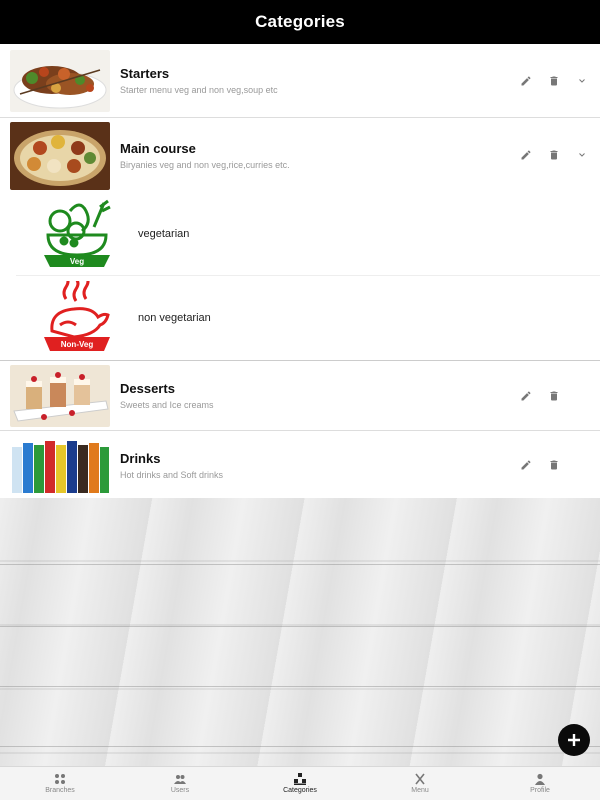 The image size is (600, 800). What do you see at coordinates (300, 396) in the screenshot?
I see `category-row-desserts: Desserts Sweets and Ice creams` at bounding box center [300, 396].